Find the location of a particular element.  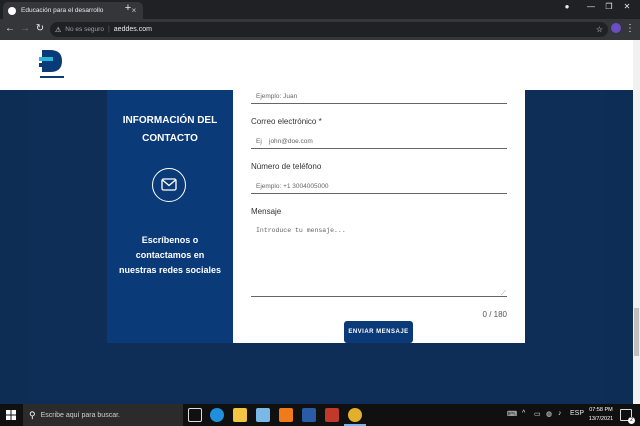

resize-handle-icon: ⟋ is located at coordinates (503, 294).